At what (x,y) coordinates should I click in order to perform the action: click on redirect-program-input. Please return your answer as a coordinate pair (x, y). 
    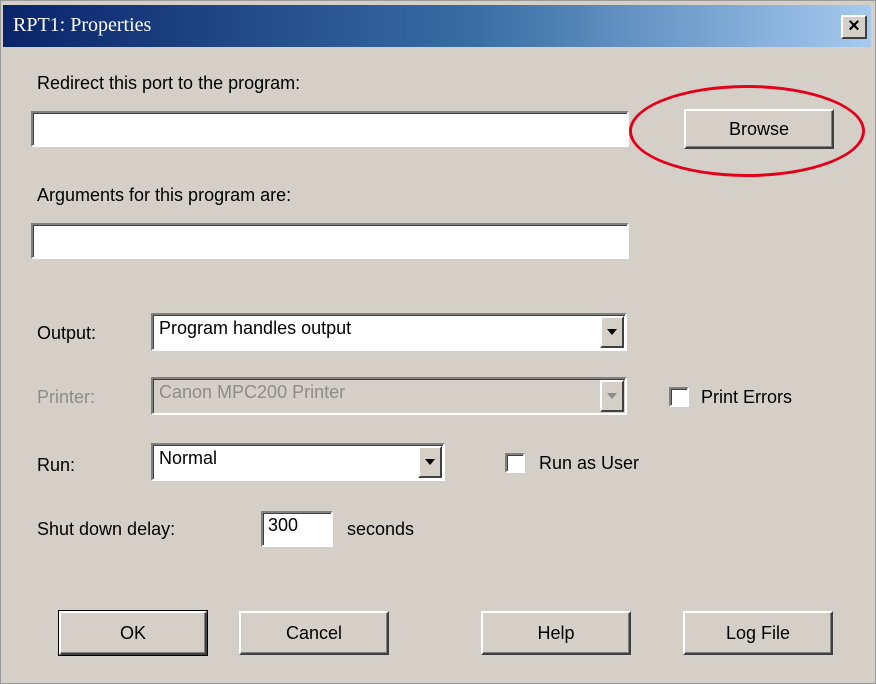
    Looking at the image, I should click on (330, 129).